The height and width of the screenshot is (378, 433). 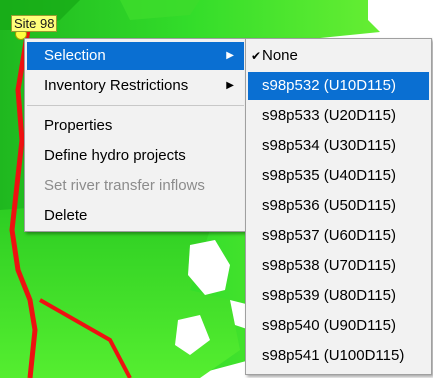 What do you see at coordinates (78, 125) in the screenshot?
I see `menu-item-label: Properties` at bounding box center [78, 125].